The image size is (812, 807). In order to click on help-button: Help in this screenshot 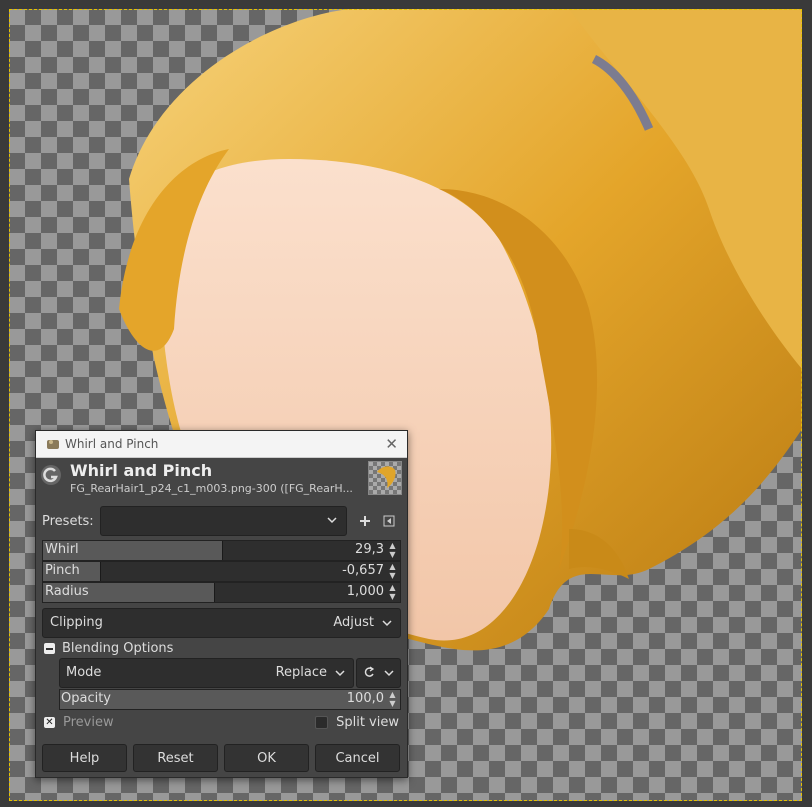, I will do `click(84, 758)`.